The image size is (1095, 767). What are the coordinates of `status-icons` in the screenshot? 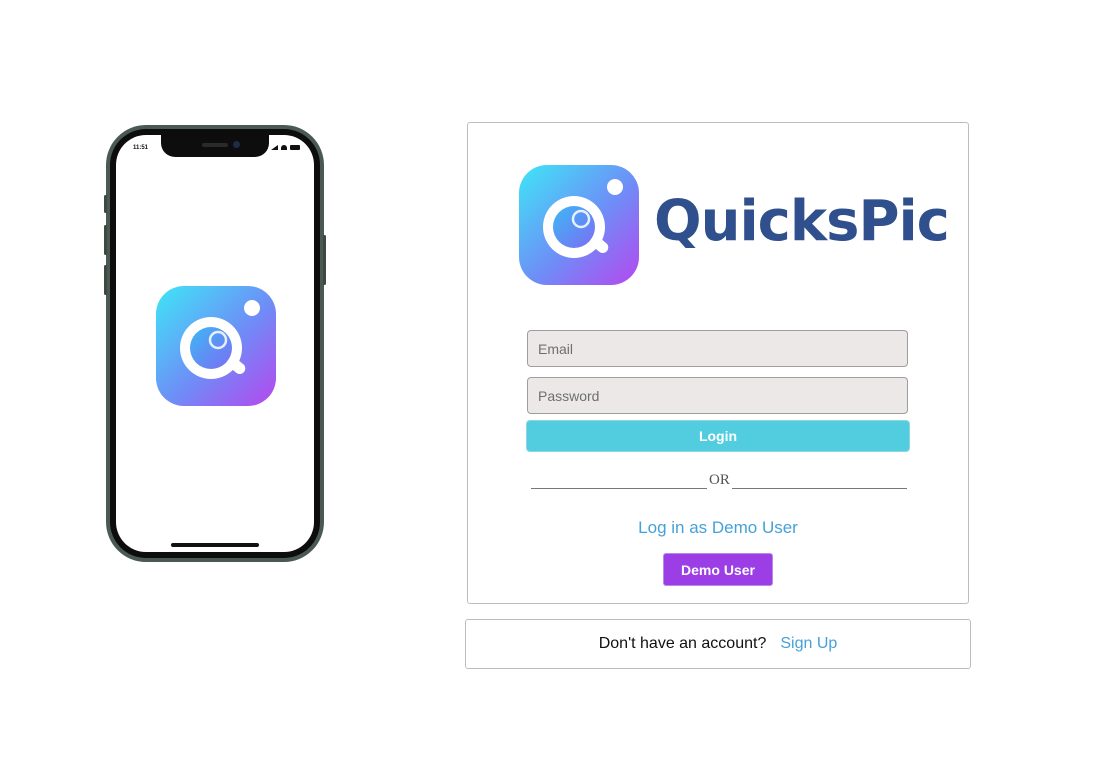 It's located at (285, 147).